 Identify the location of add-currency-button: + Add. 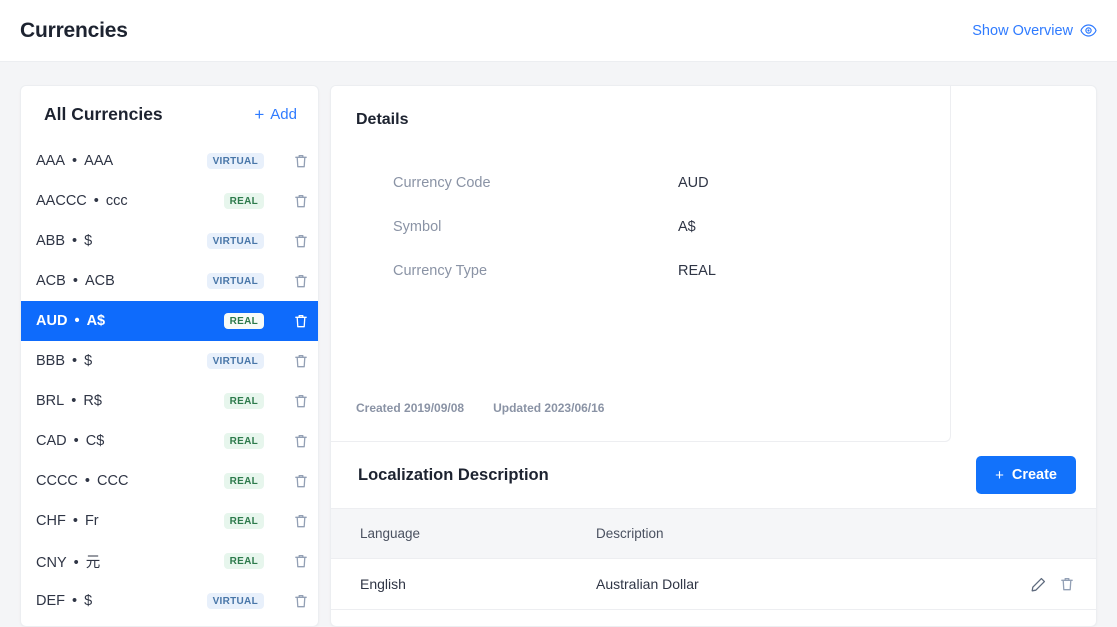
(275, 114).